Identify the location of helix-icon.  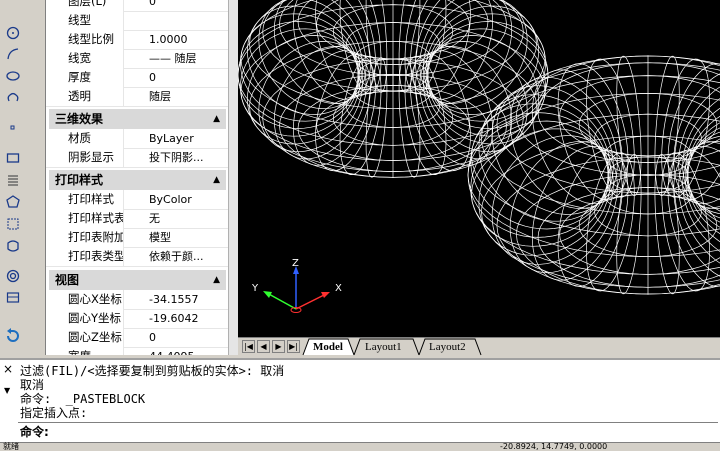
(13, 180).